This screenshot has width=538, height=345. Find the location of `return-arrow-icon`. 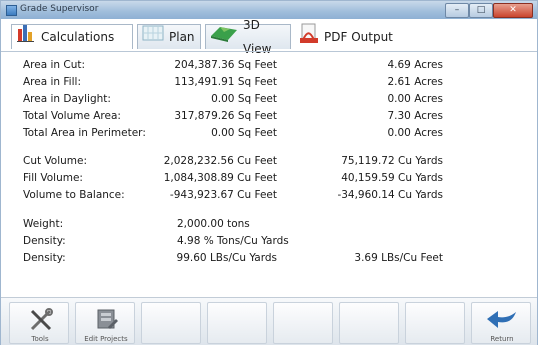

return-arrow-icon is located at coordinates (502, 321).